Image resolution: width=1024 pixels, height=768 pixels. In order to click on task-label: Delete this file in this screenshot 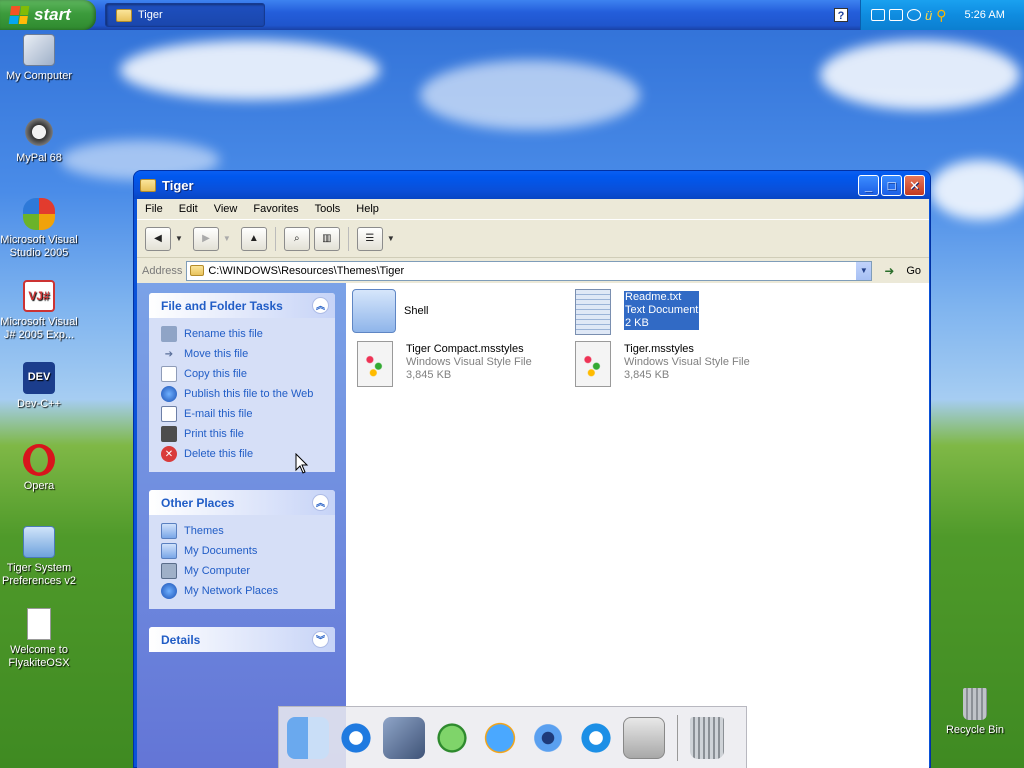, I will do `click(219, 454)`.